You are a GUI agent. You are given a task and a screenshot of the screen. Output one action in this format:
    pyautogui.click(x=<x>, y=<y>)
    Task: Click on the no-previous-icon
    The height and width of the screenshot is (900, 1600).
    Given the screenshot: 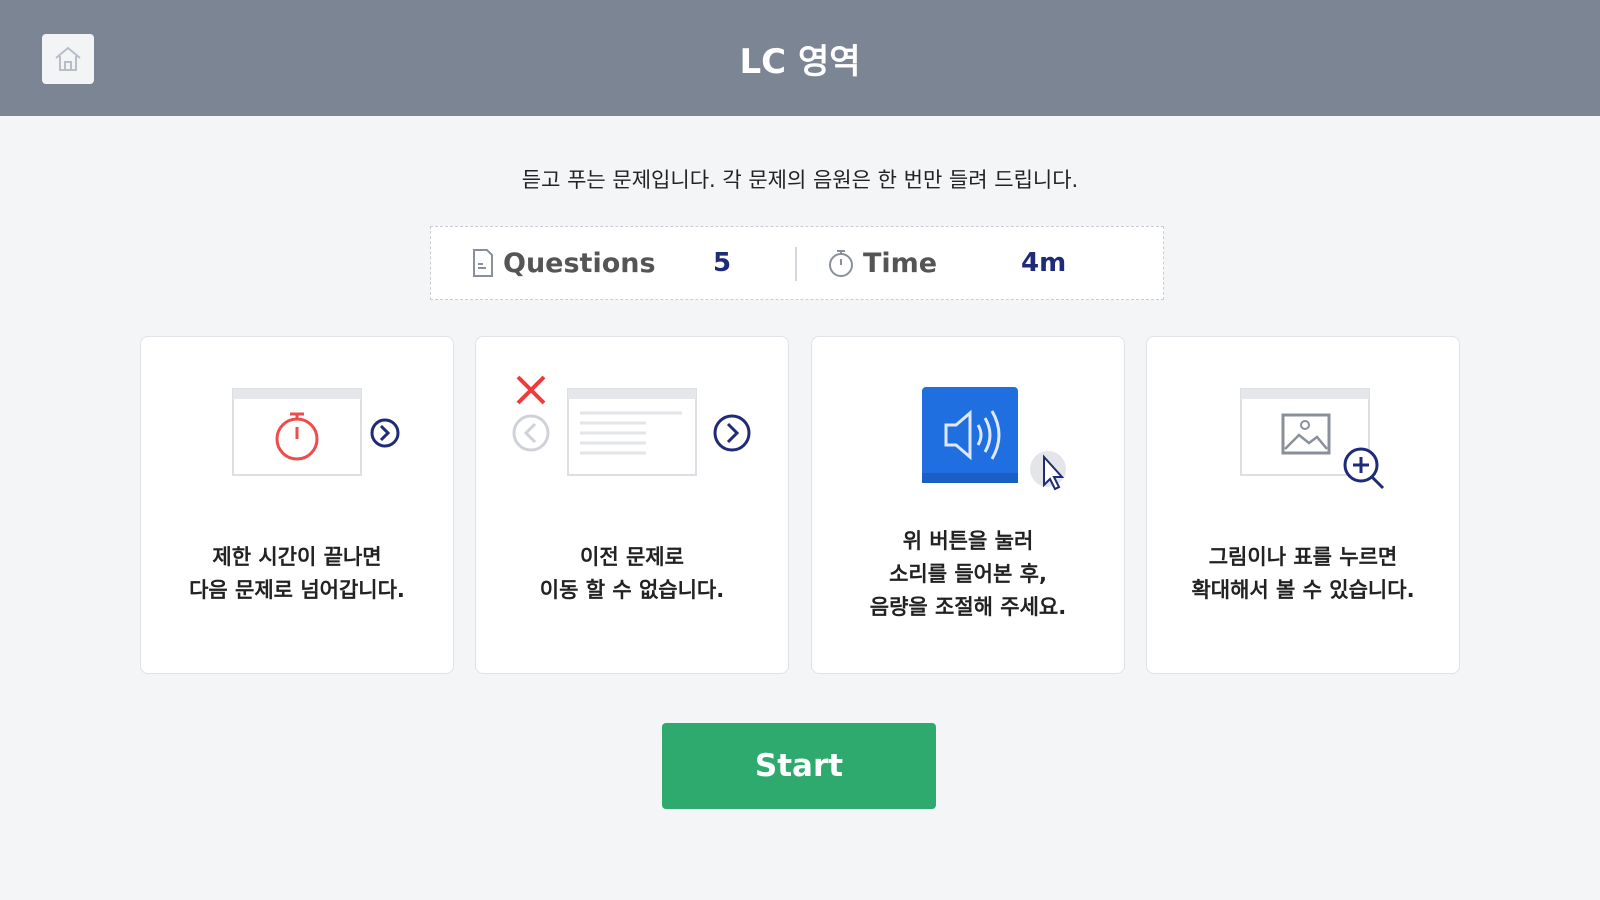 What is the action you would take?
    pyautogui.click(x=635, y=428)
    